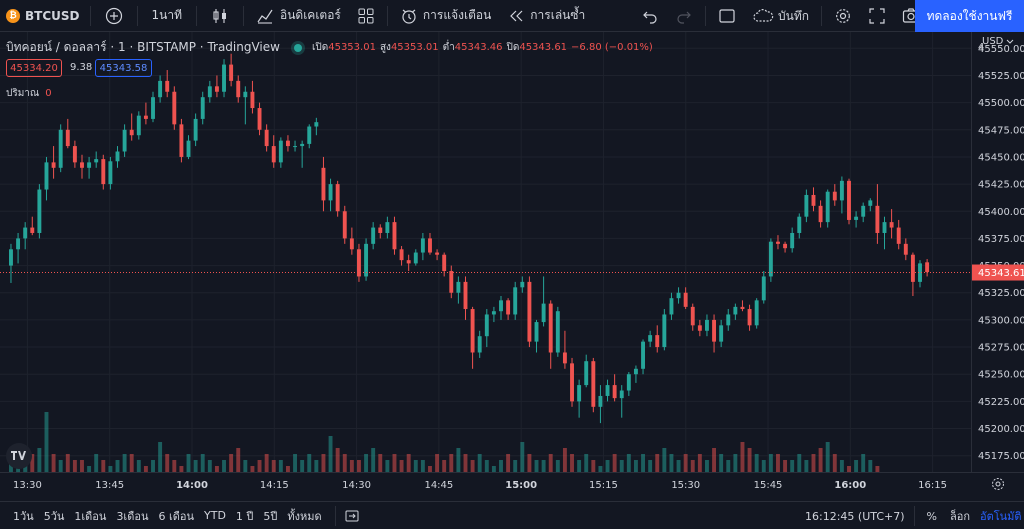 Image resolution: width=1024 pixels, height=529 pixels. What do you see at coordinates (297, 47) in the screenshot?
I see `market-status-dot` at bounding box center [297, 47].